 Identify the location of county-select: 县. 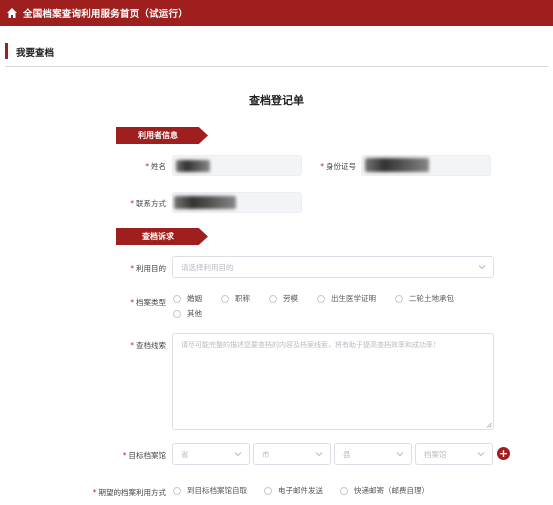
(373, 454).